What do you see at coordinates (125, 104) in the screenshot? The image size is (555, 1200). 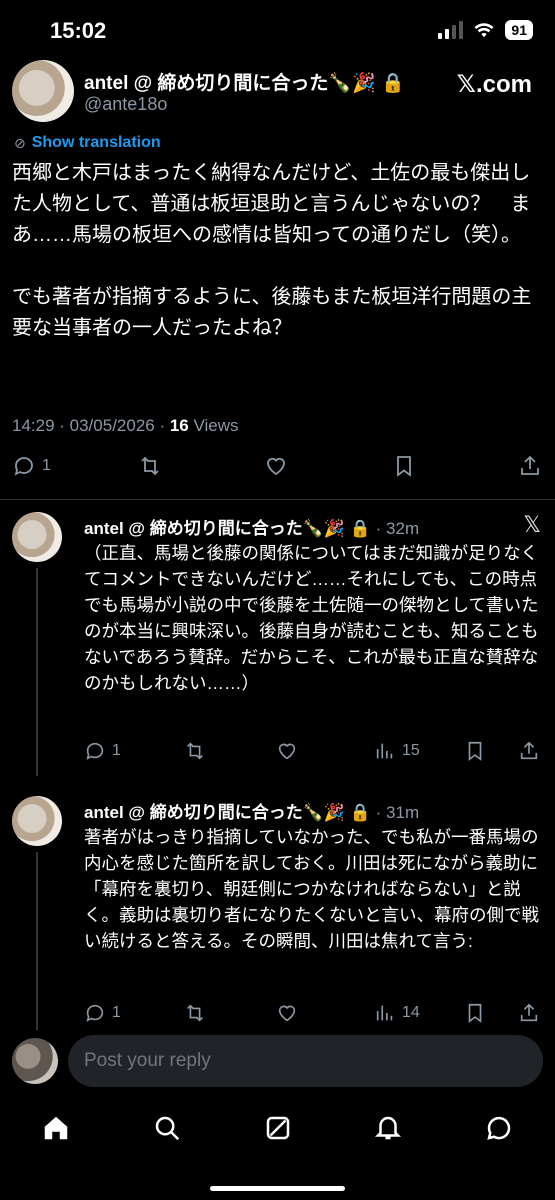 I see `author-handle: @ante18o` at bounding box center [125, 104].